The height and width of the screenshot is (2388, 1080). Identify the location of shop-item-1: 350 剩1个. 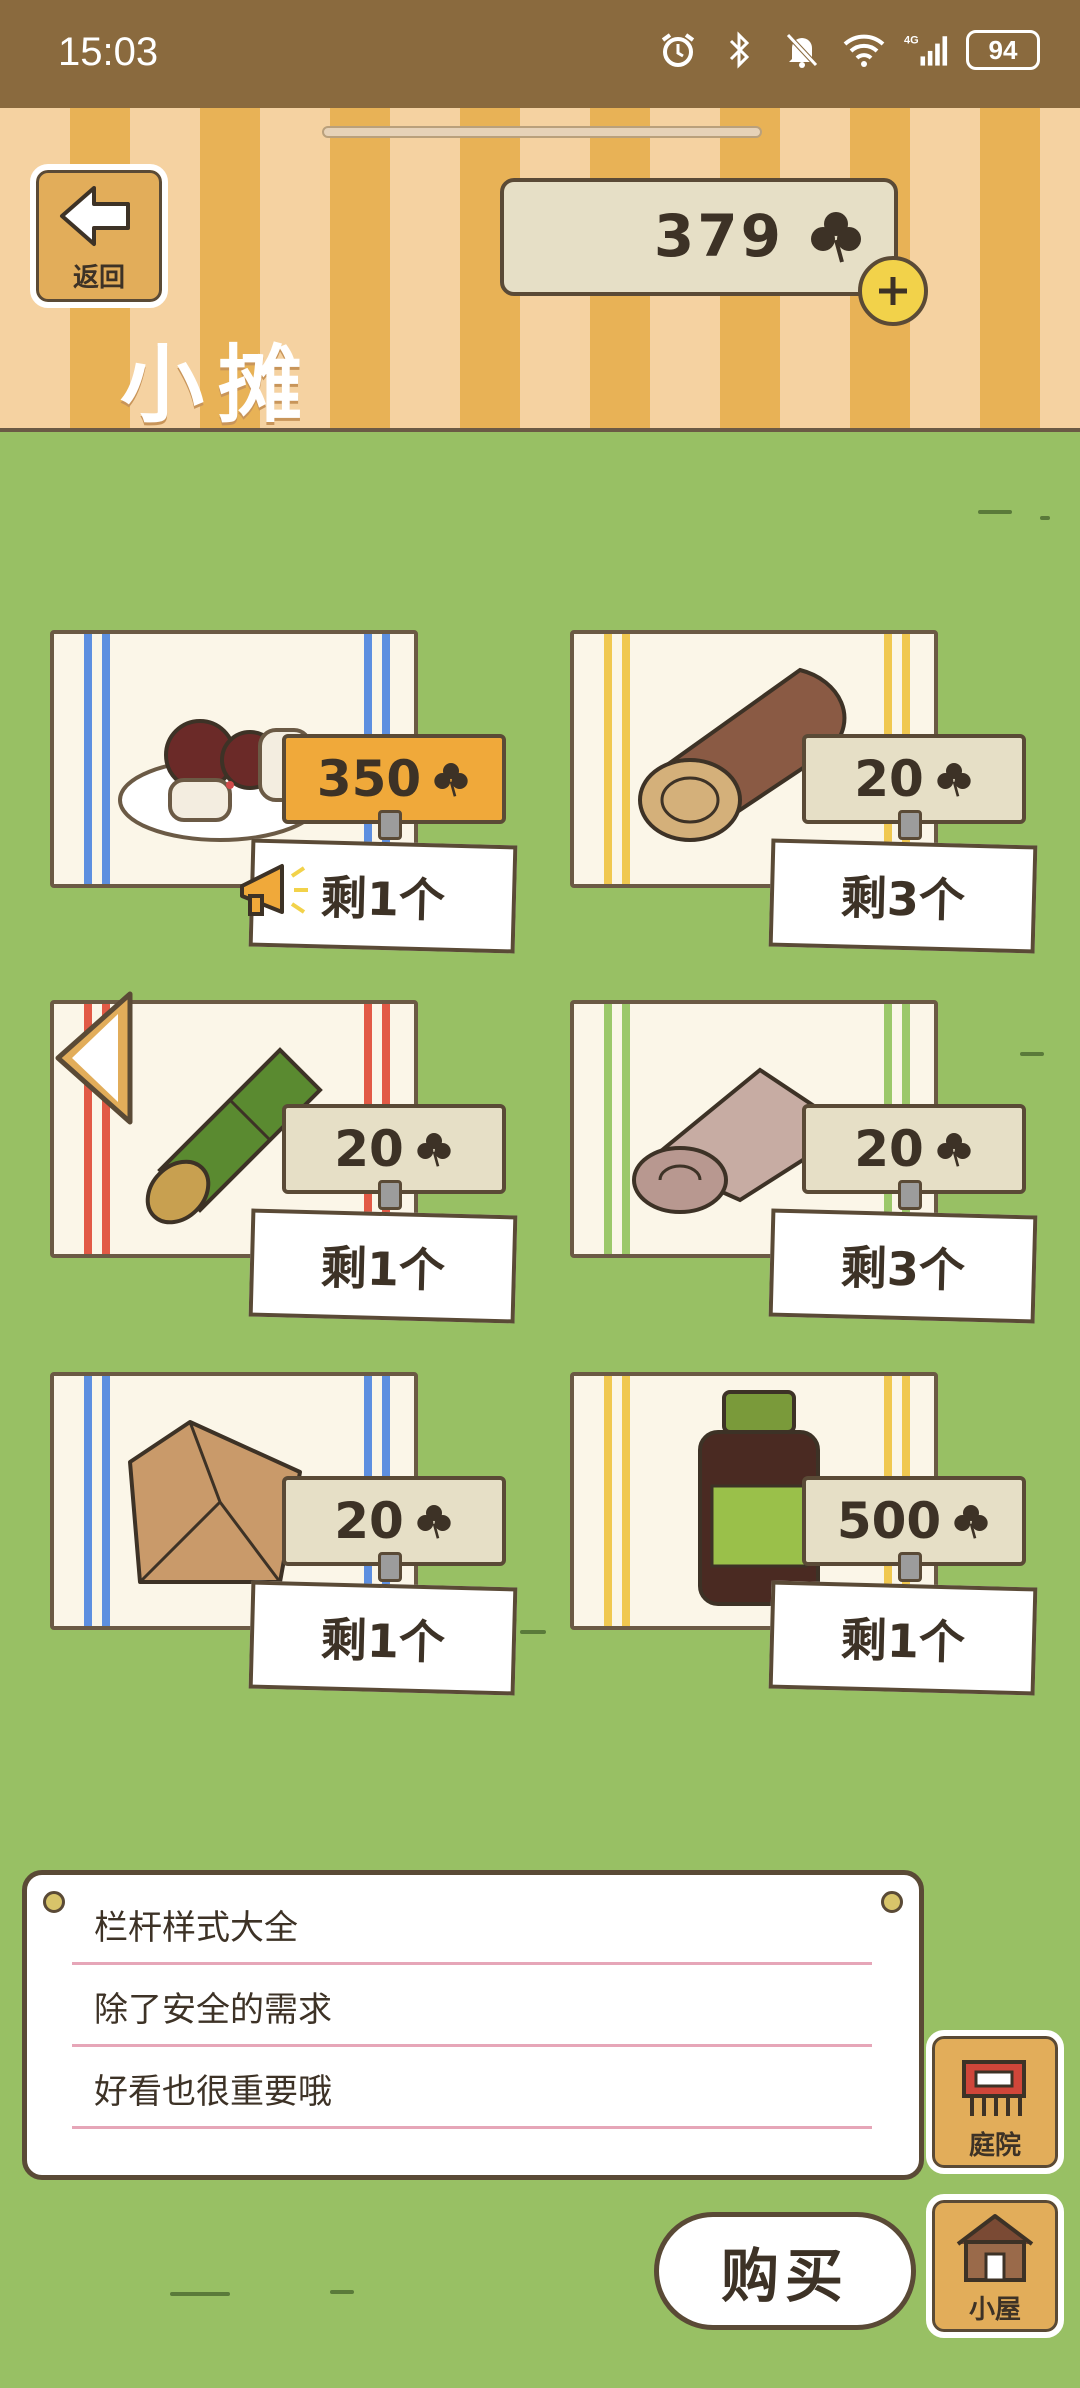
(285, 792).